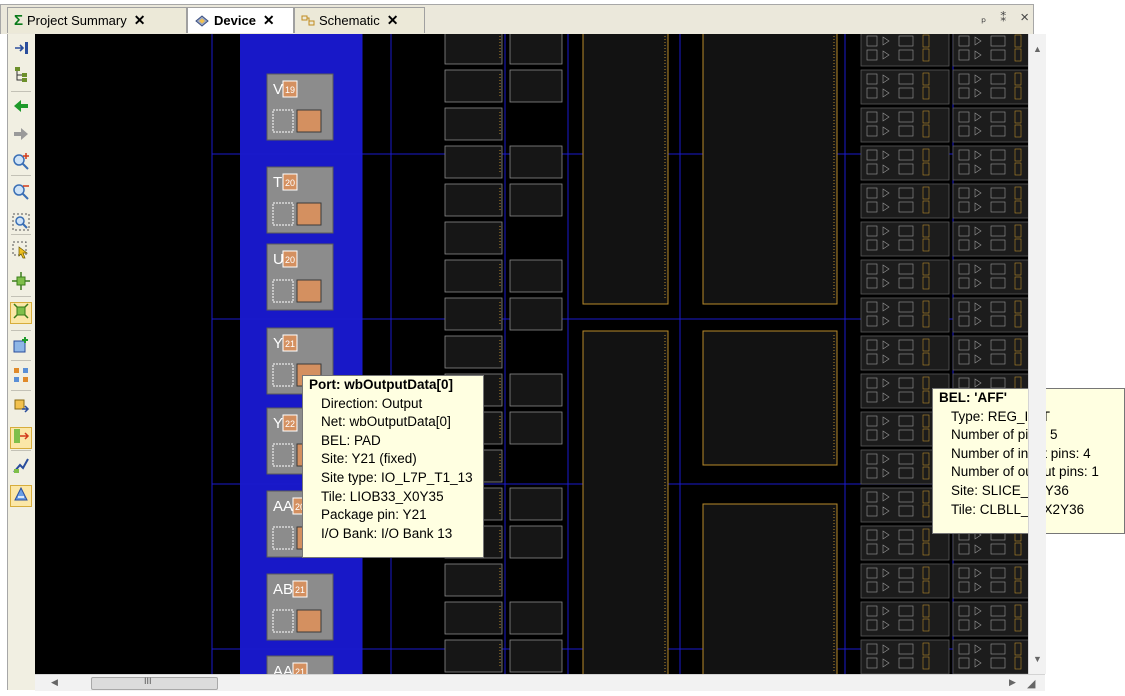 Image resolution: width=1125 pixels, height=696 pixels. Describe the element at coordinates (21, 76) in the screenshot. I see `tree-button` at that location.